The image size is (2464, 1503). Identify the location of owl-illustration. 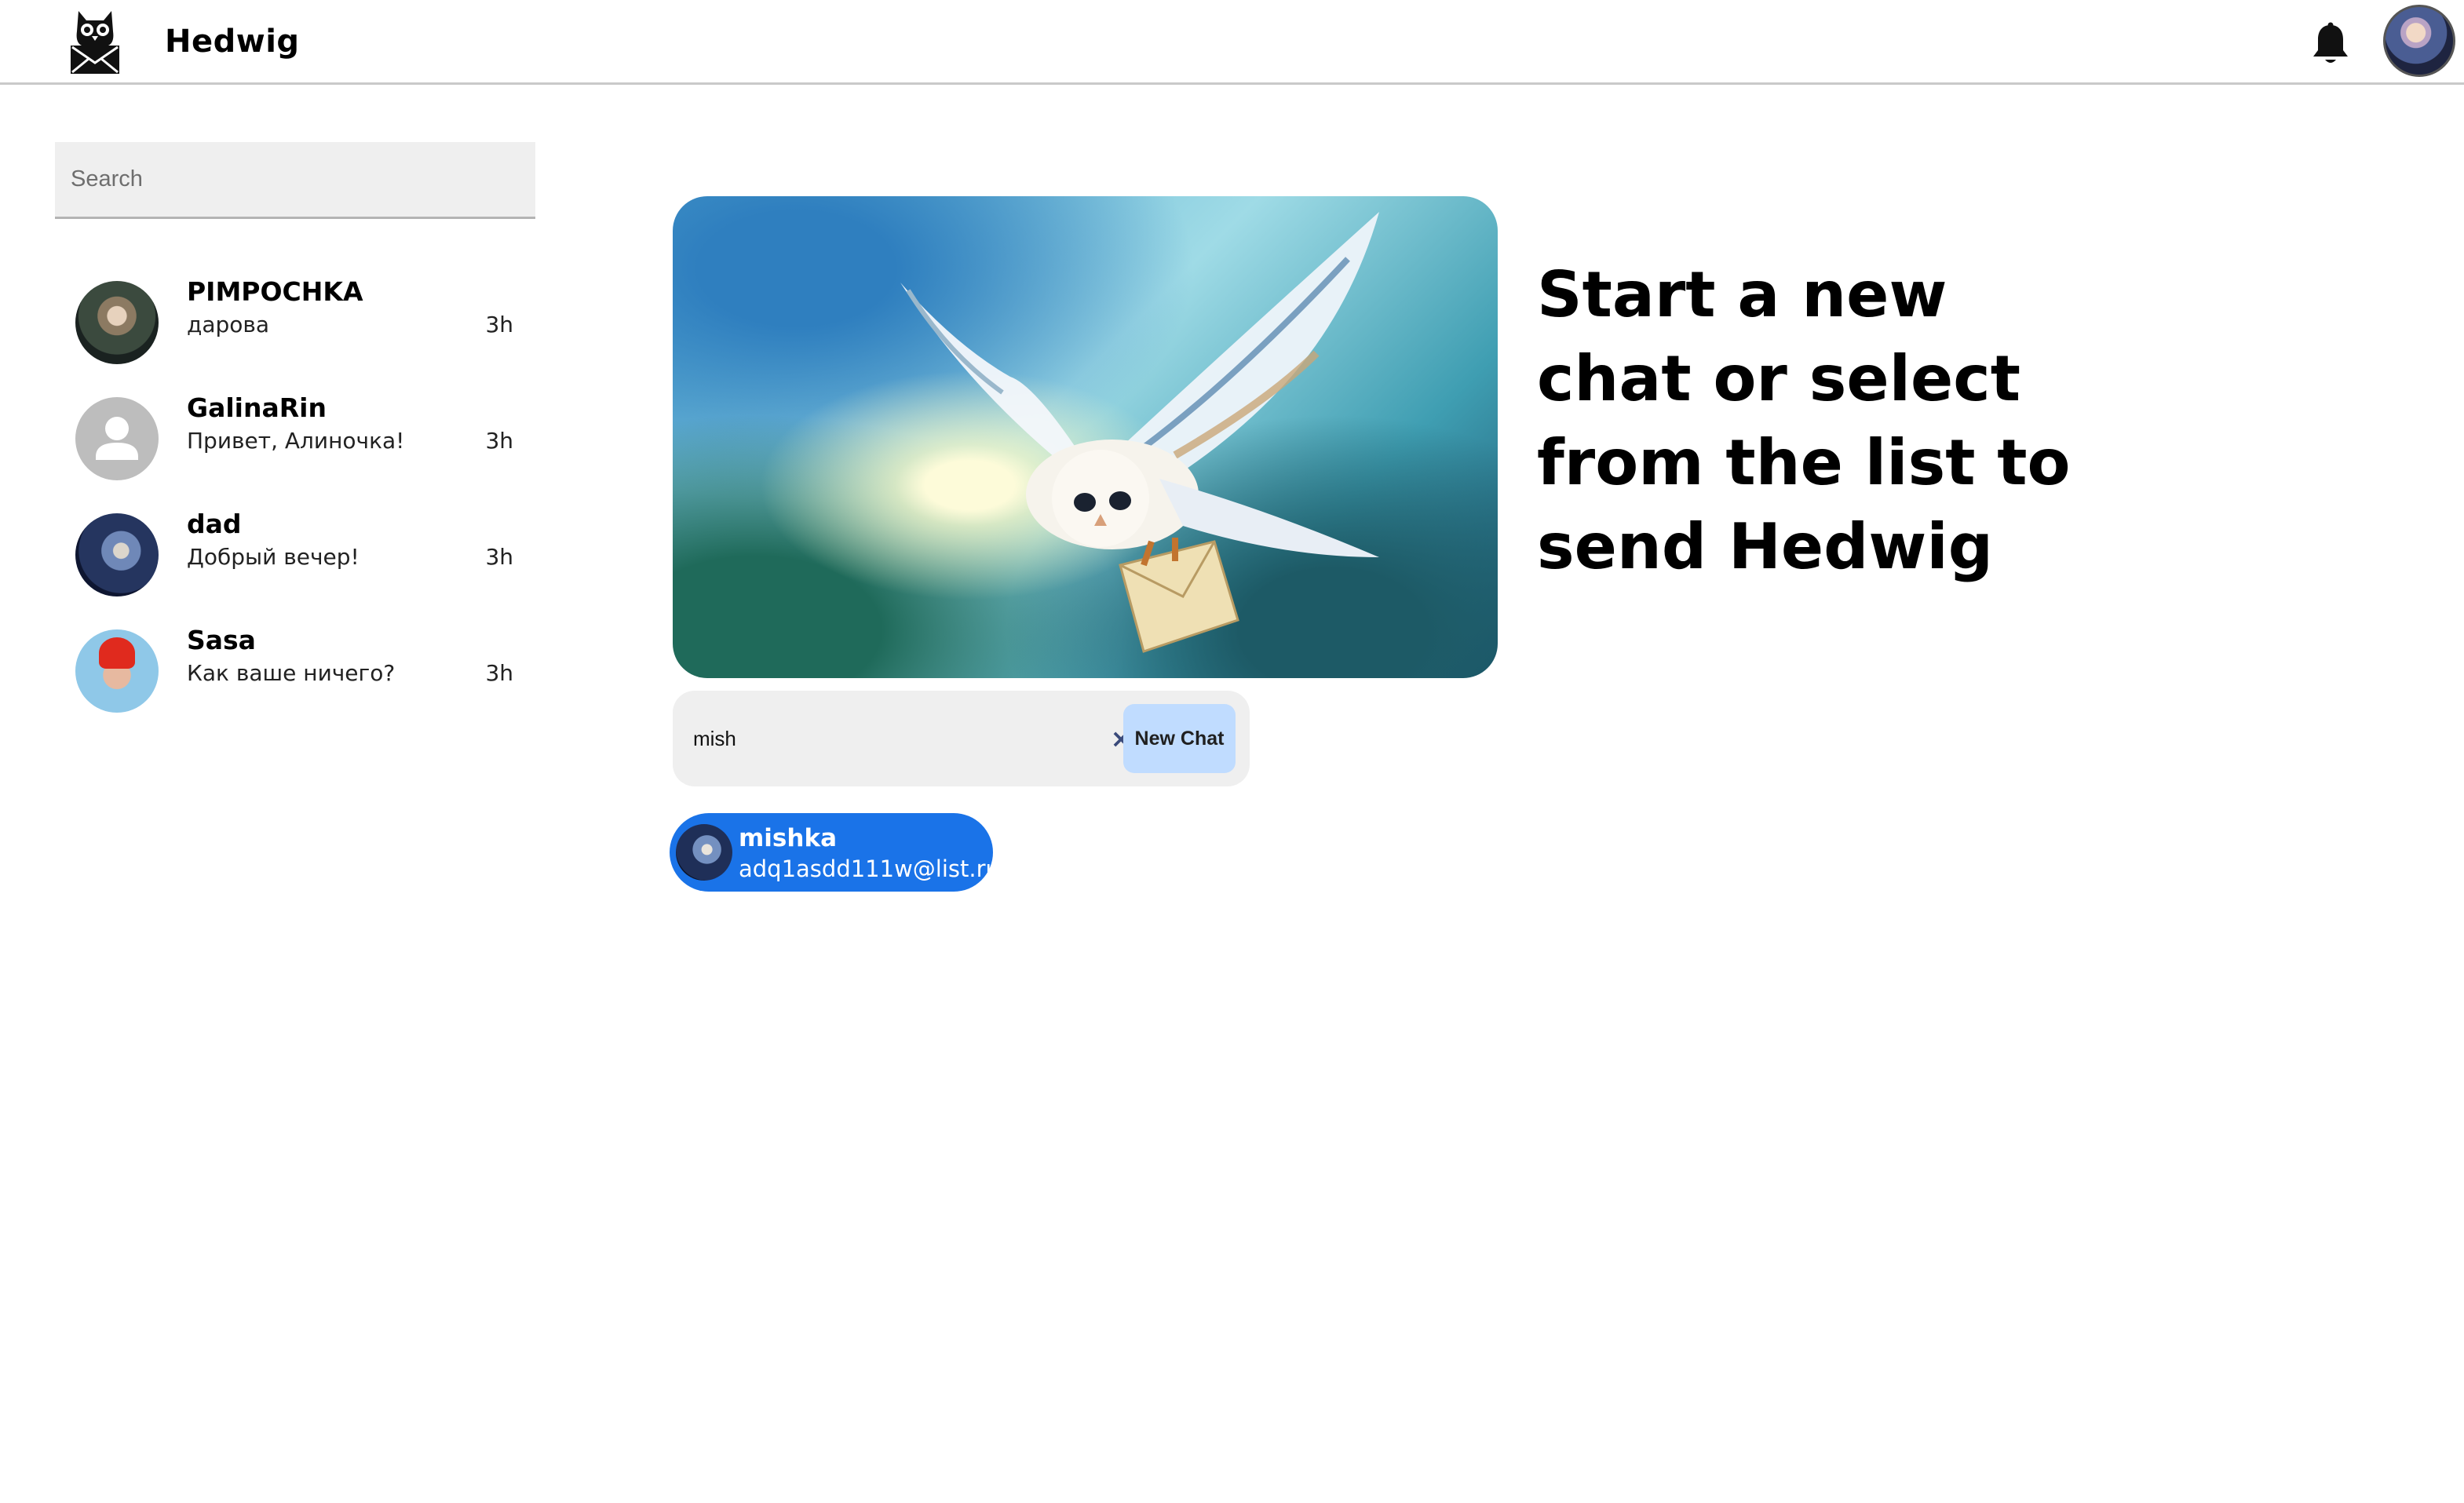
(1085, 437).